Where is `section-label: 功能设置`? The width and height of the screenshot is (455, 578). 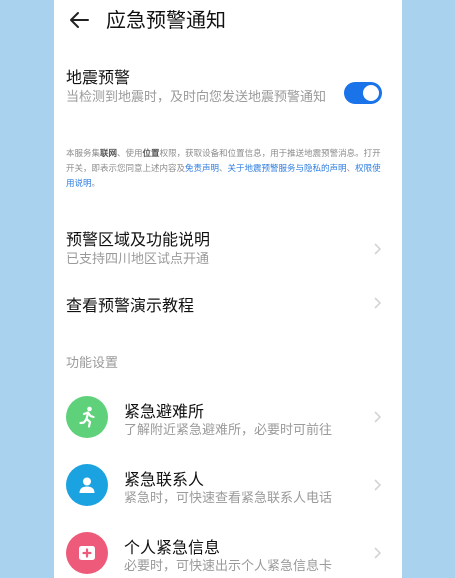 section-label: 功能设置 is located at coordinates (92, 363).